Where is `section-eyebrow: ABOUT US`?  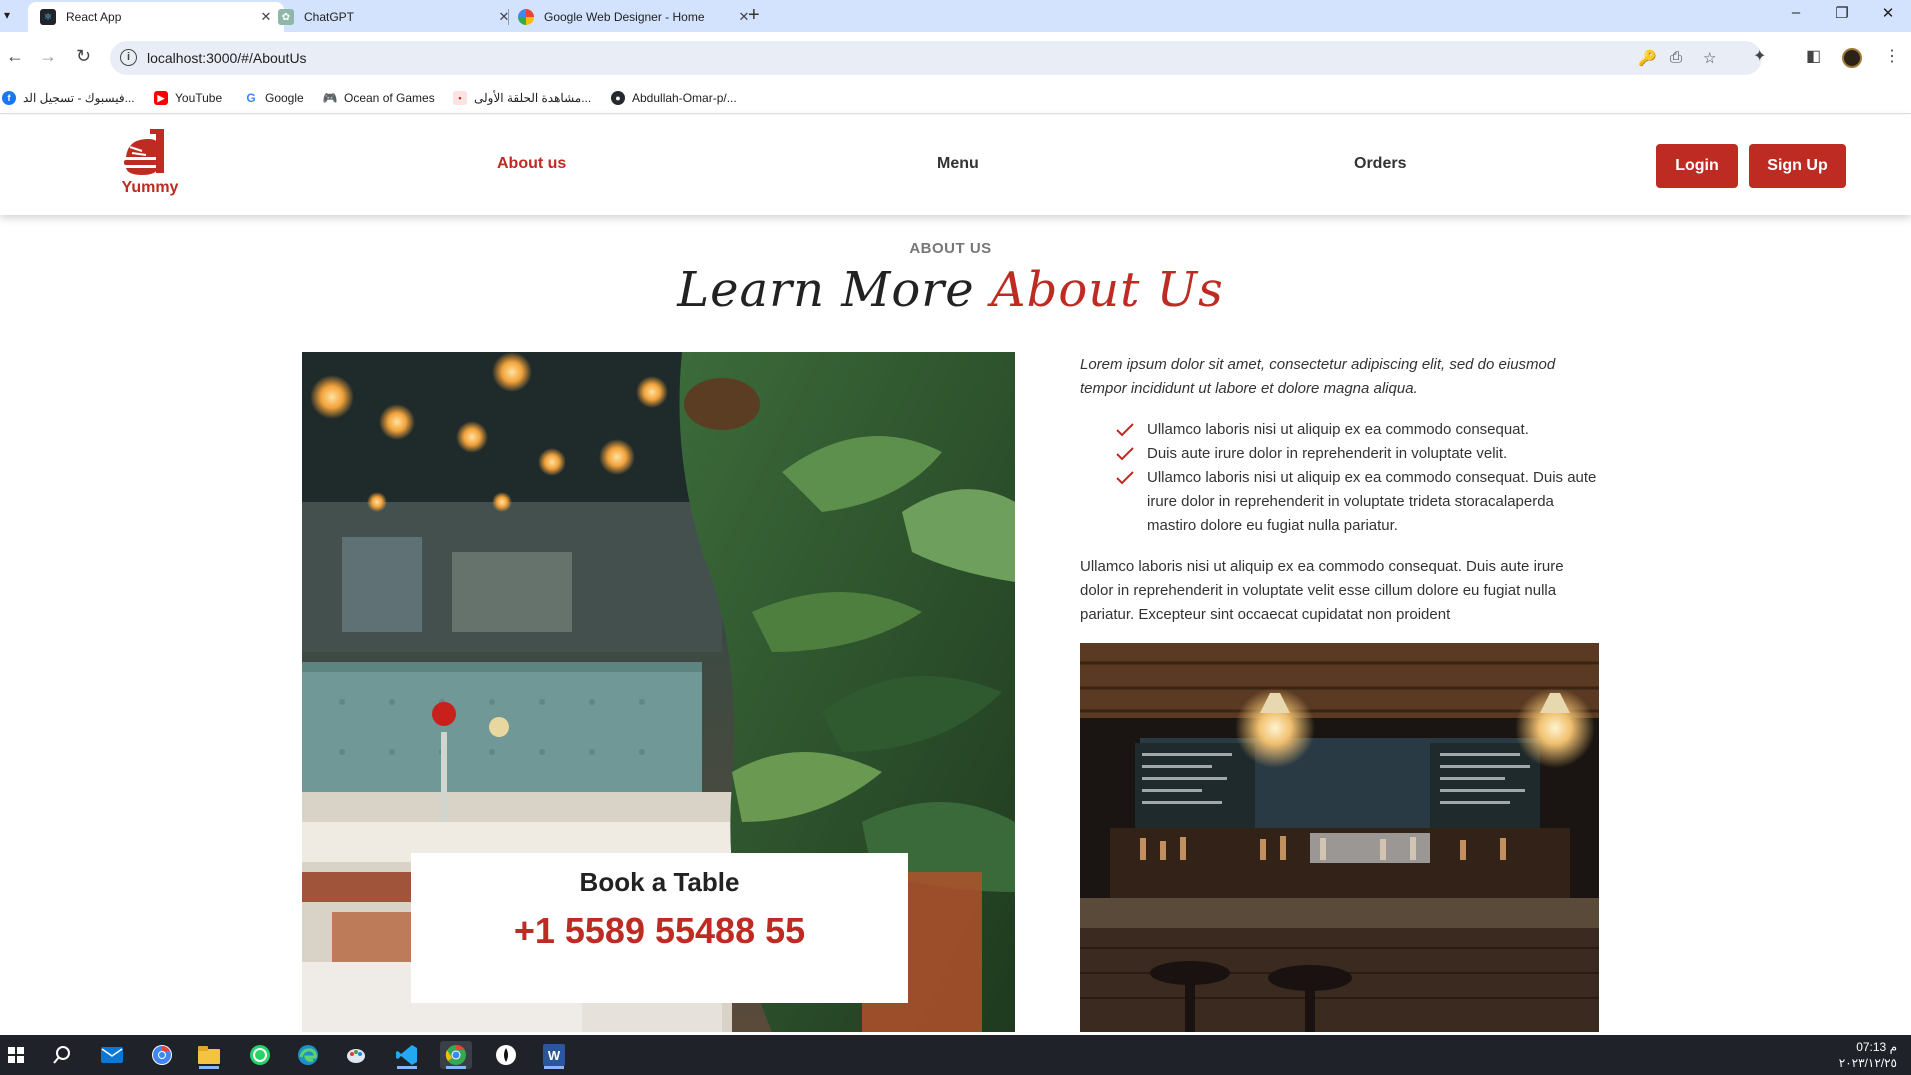
section-eyebrow: ABOUT US is located at coordinates (950, 248).